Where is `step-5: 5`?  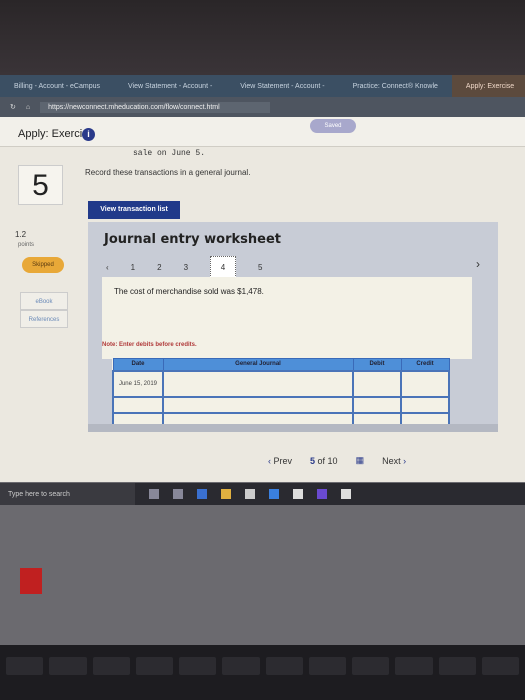 step-5: 5 is located at coordinates (260, 267).